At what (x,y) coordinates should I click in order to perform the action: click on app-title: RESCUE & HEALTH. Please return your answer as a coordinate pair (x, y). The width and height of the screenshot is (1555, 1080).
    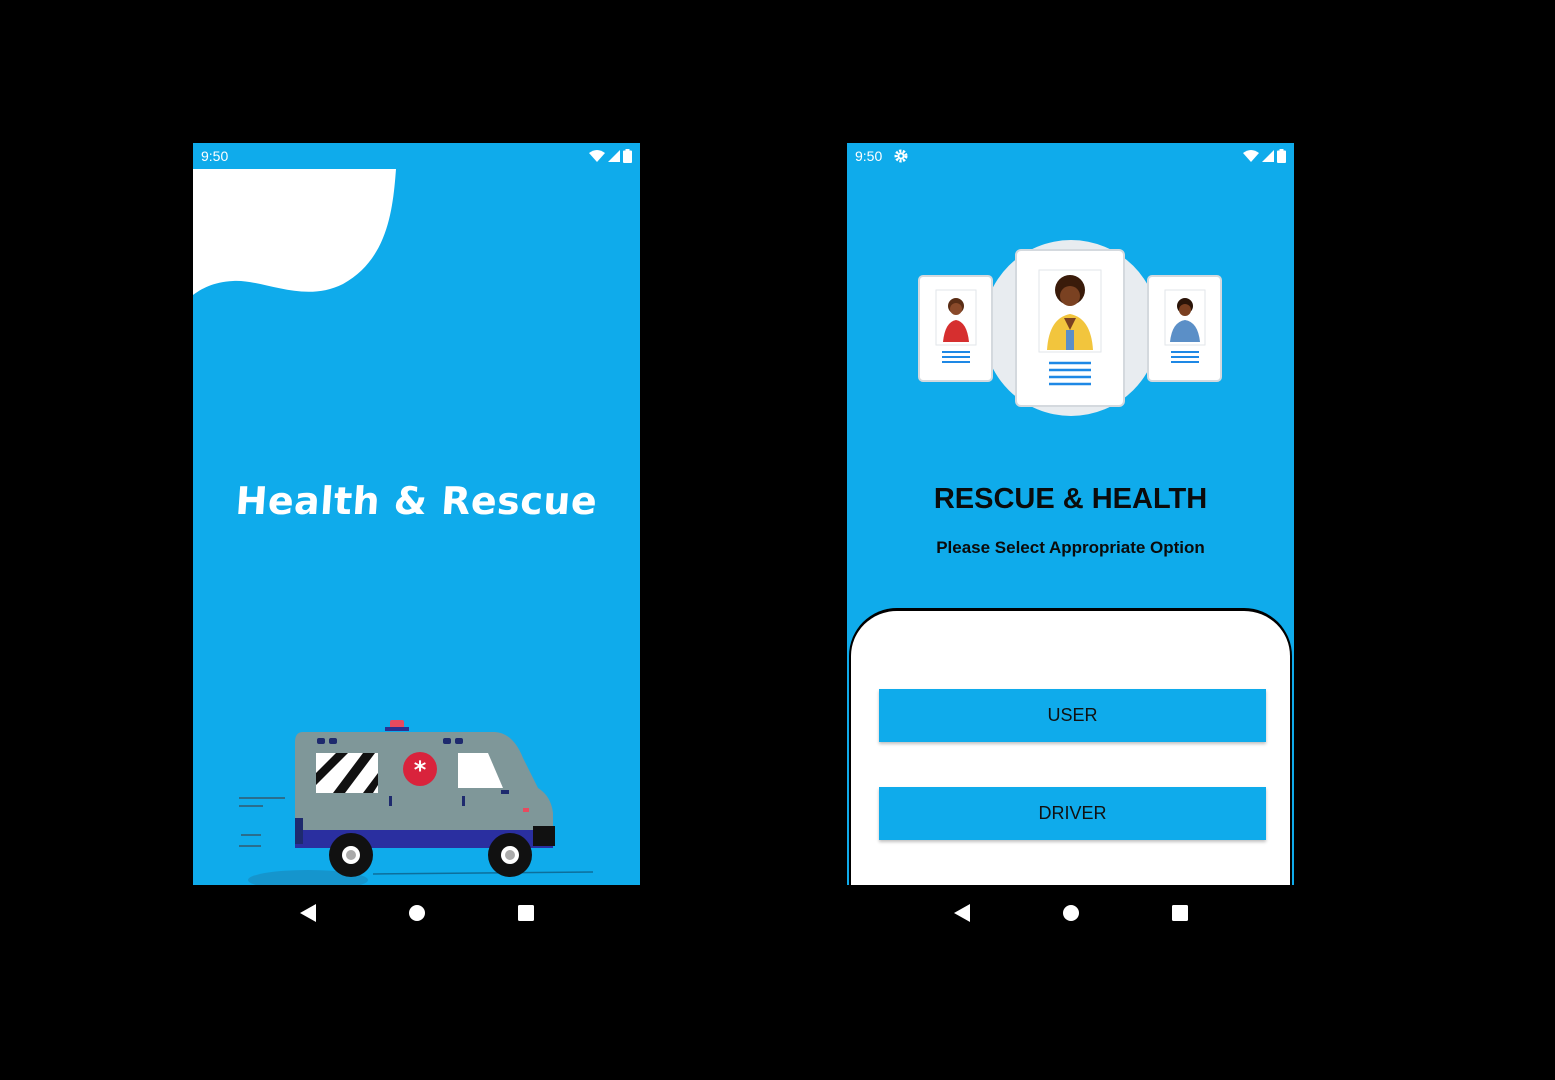
    Looking at the image, I should click on (1070, 499).